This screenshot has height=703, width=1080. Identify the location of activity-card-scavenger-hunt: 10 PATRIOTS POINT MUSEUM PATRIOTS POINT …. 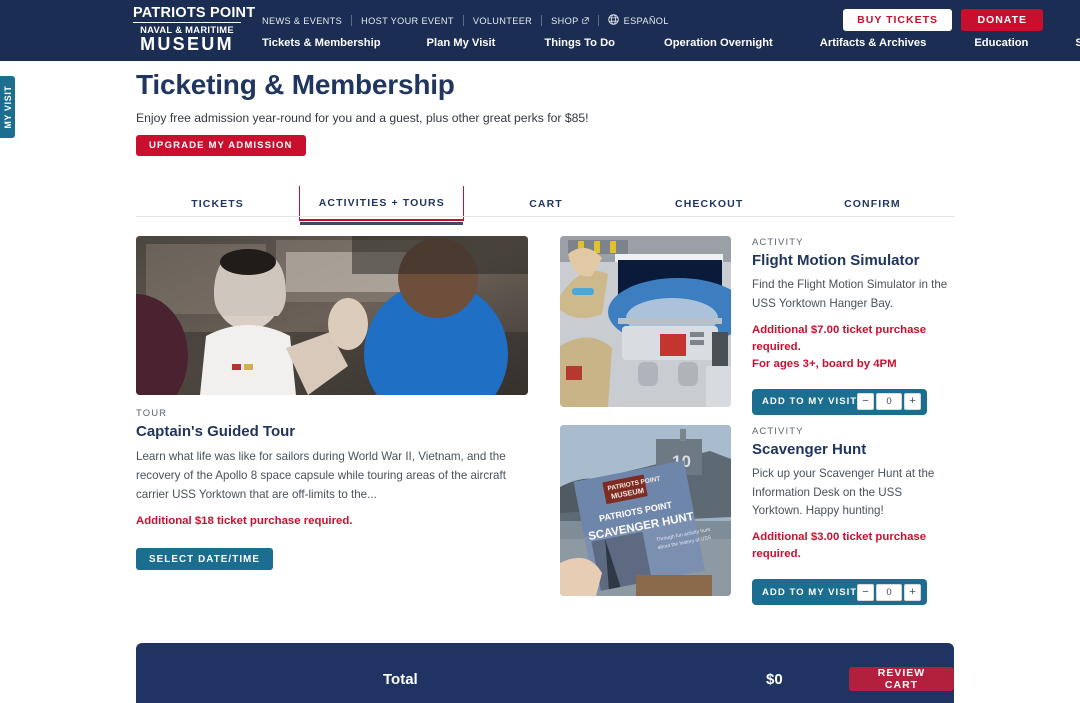
(757, 515).